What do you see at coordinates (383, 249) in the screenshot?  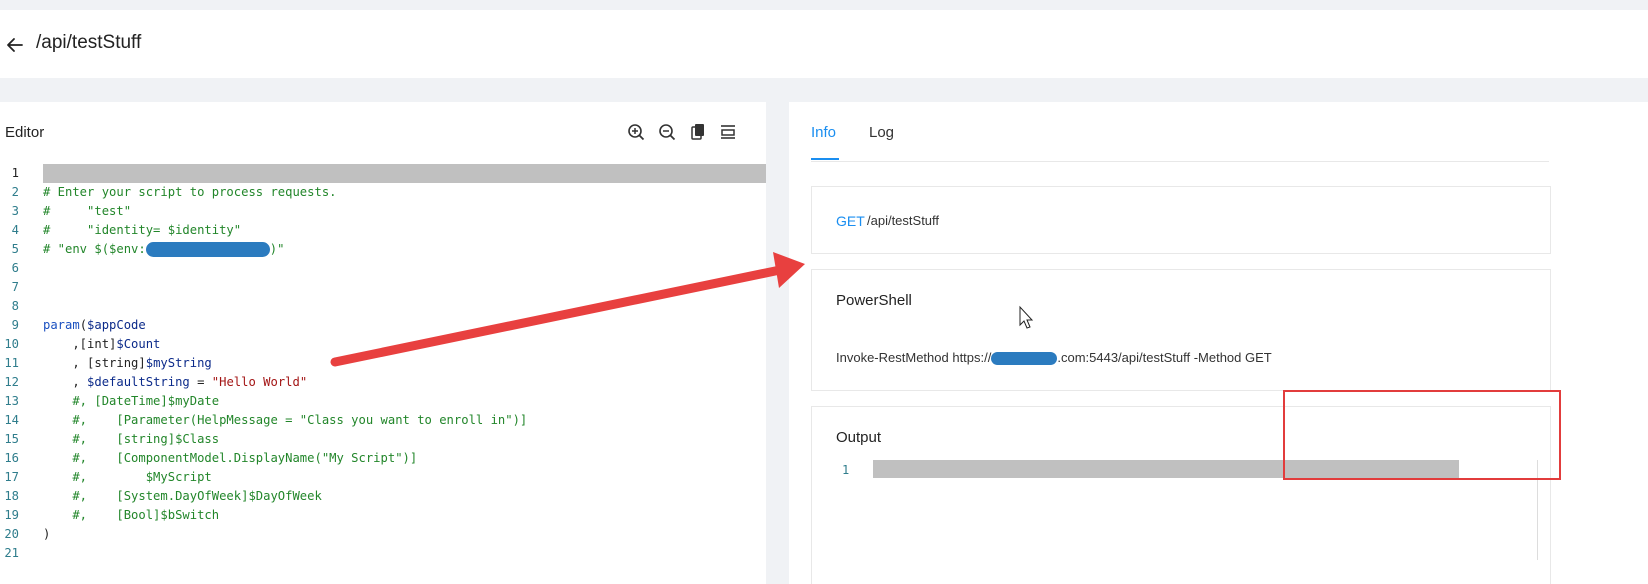 I see `code-line: 5 # "env $($env: )"` at bounding box center [383, 249].